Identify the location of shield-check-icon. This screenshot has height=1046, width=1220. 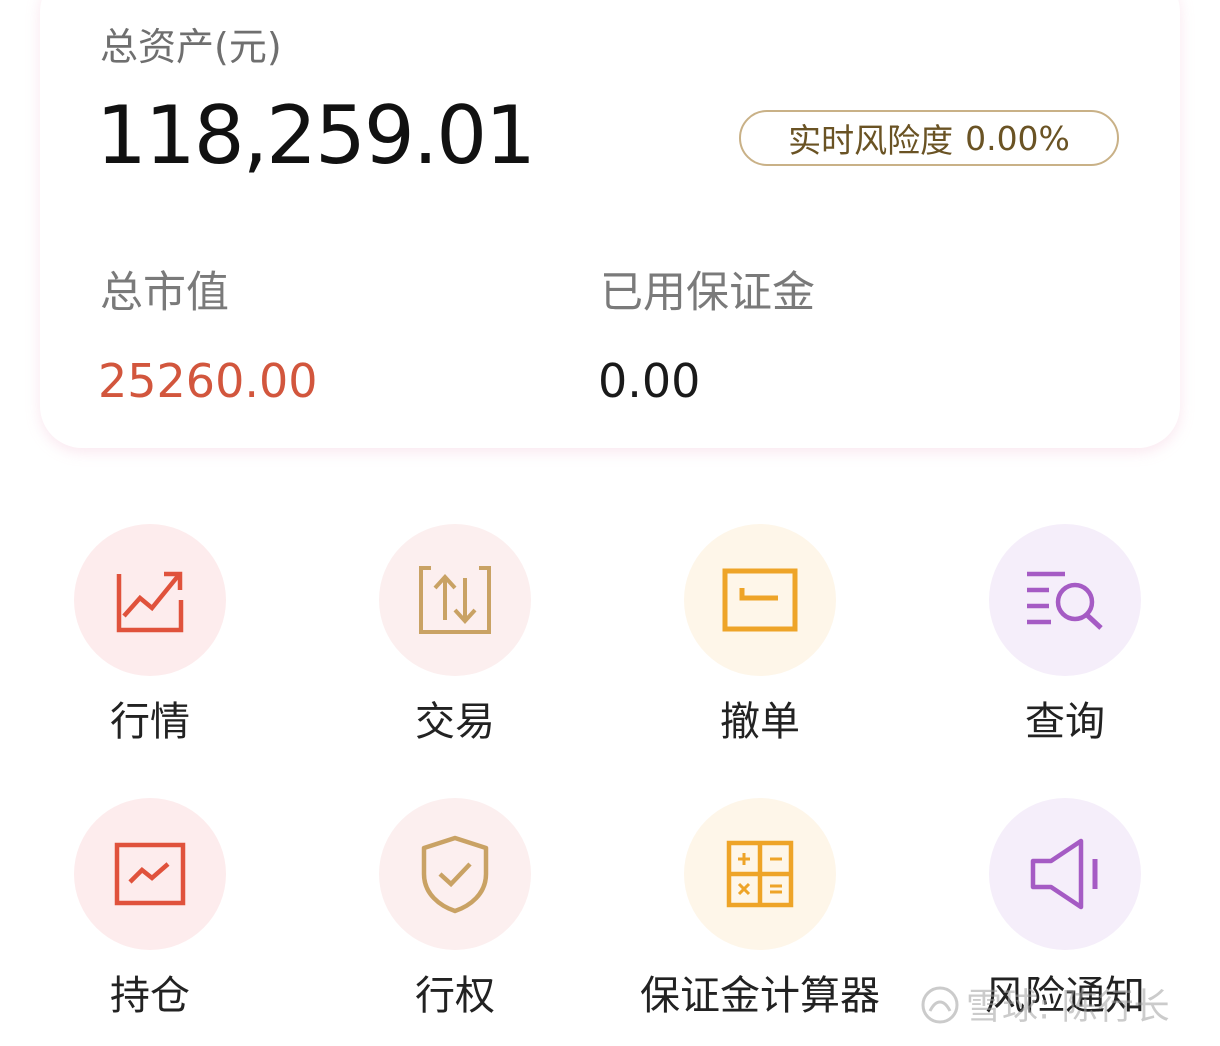
(455, 874).